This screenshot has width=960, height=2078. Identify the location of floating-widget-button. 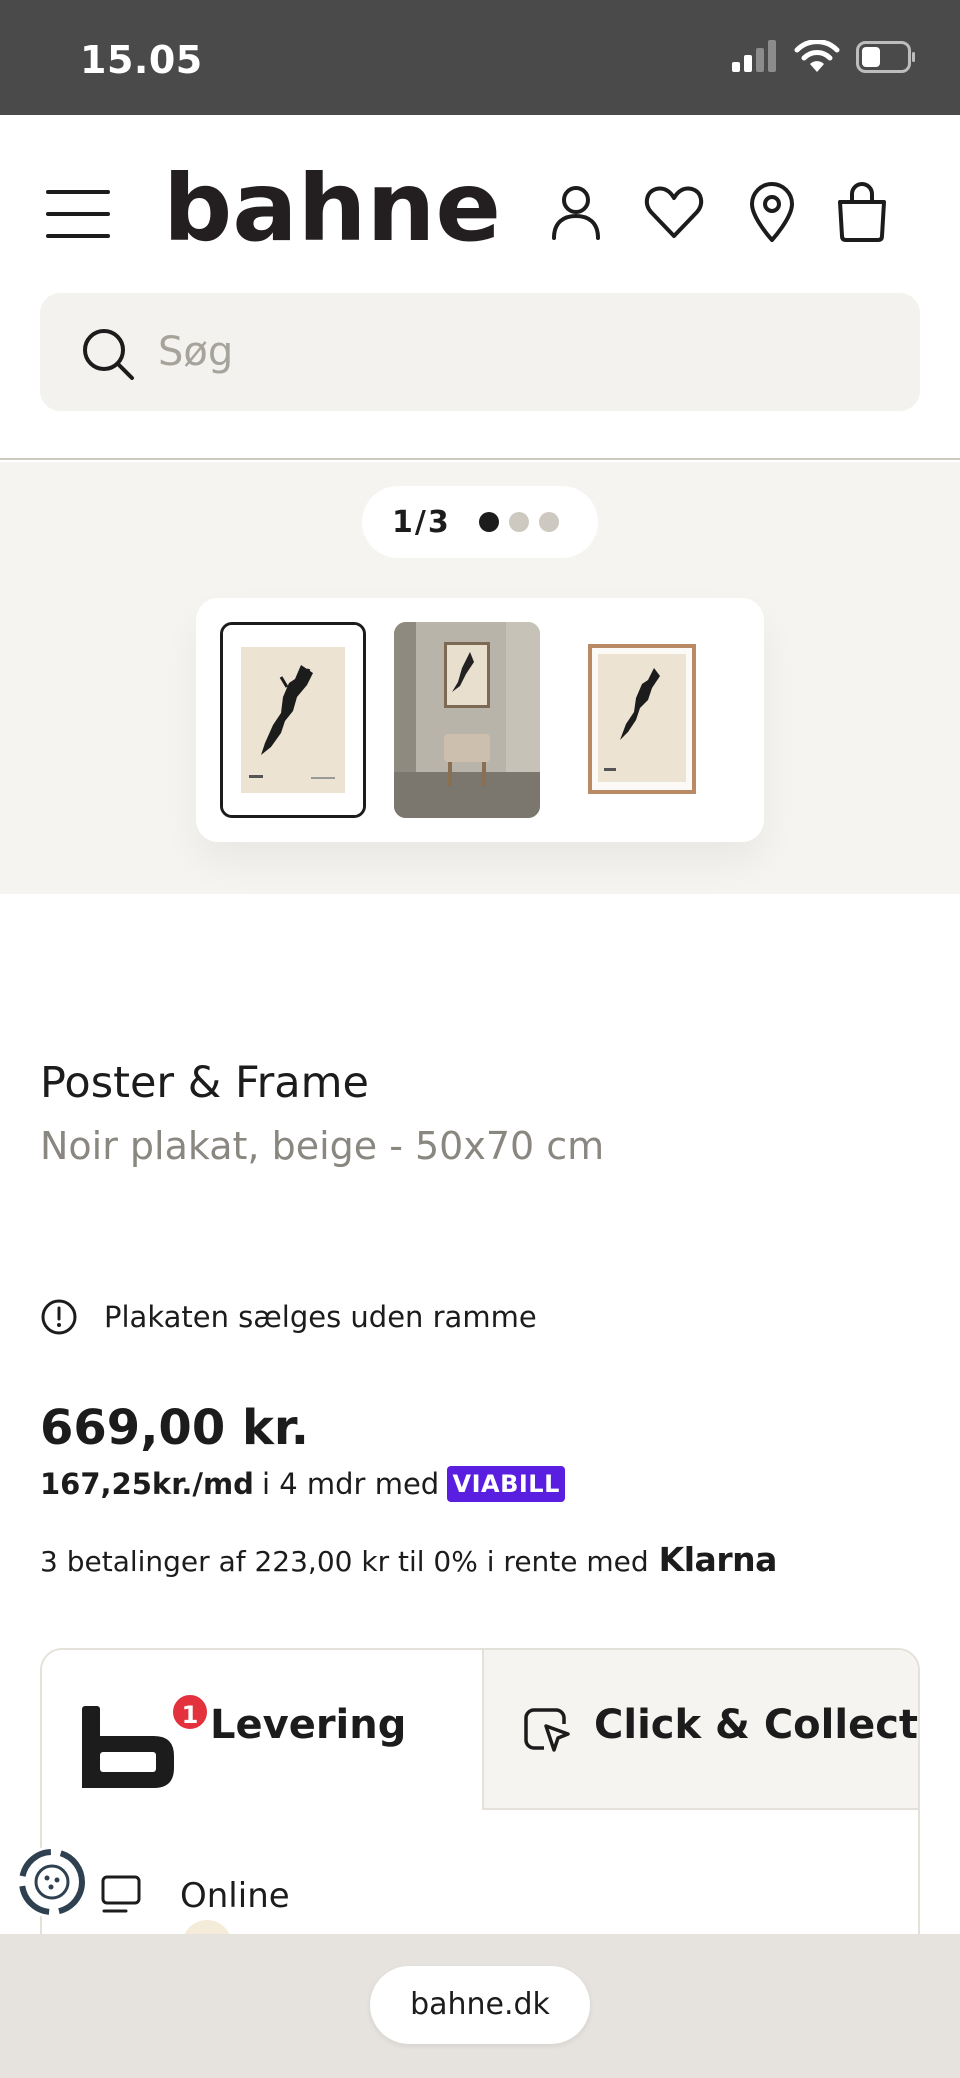
(52, 1882).